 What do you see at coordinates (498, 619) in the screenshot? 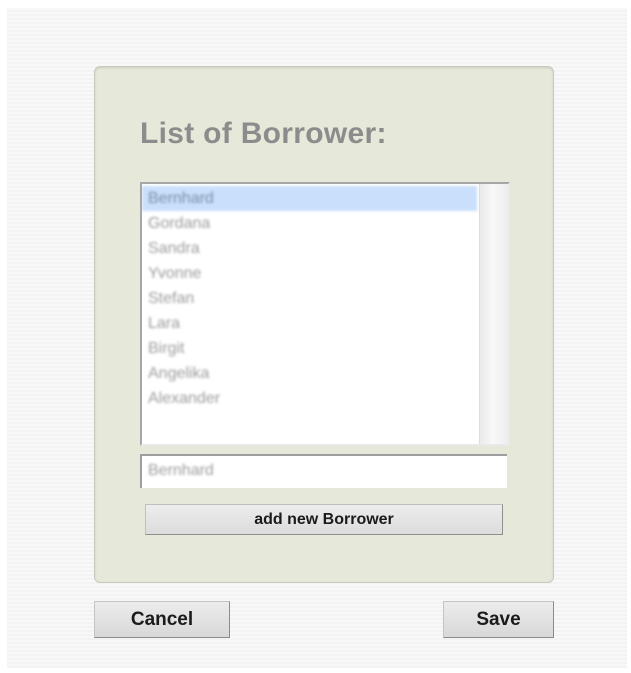
I see `save-button: Save` at bounding box center [498, 619].